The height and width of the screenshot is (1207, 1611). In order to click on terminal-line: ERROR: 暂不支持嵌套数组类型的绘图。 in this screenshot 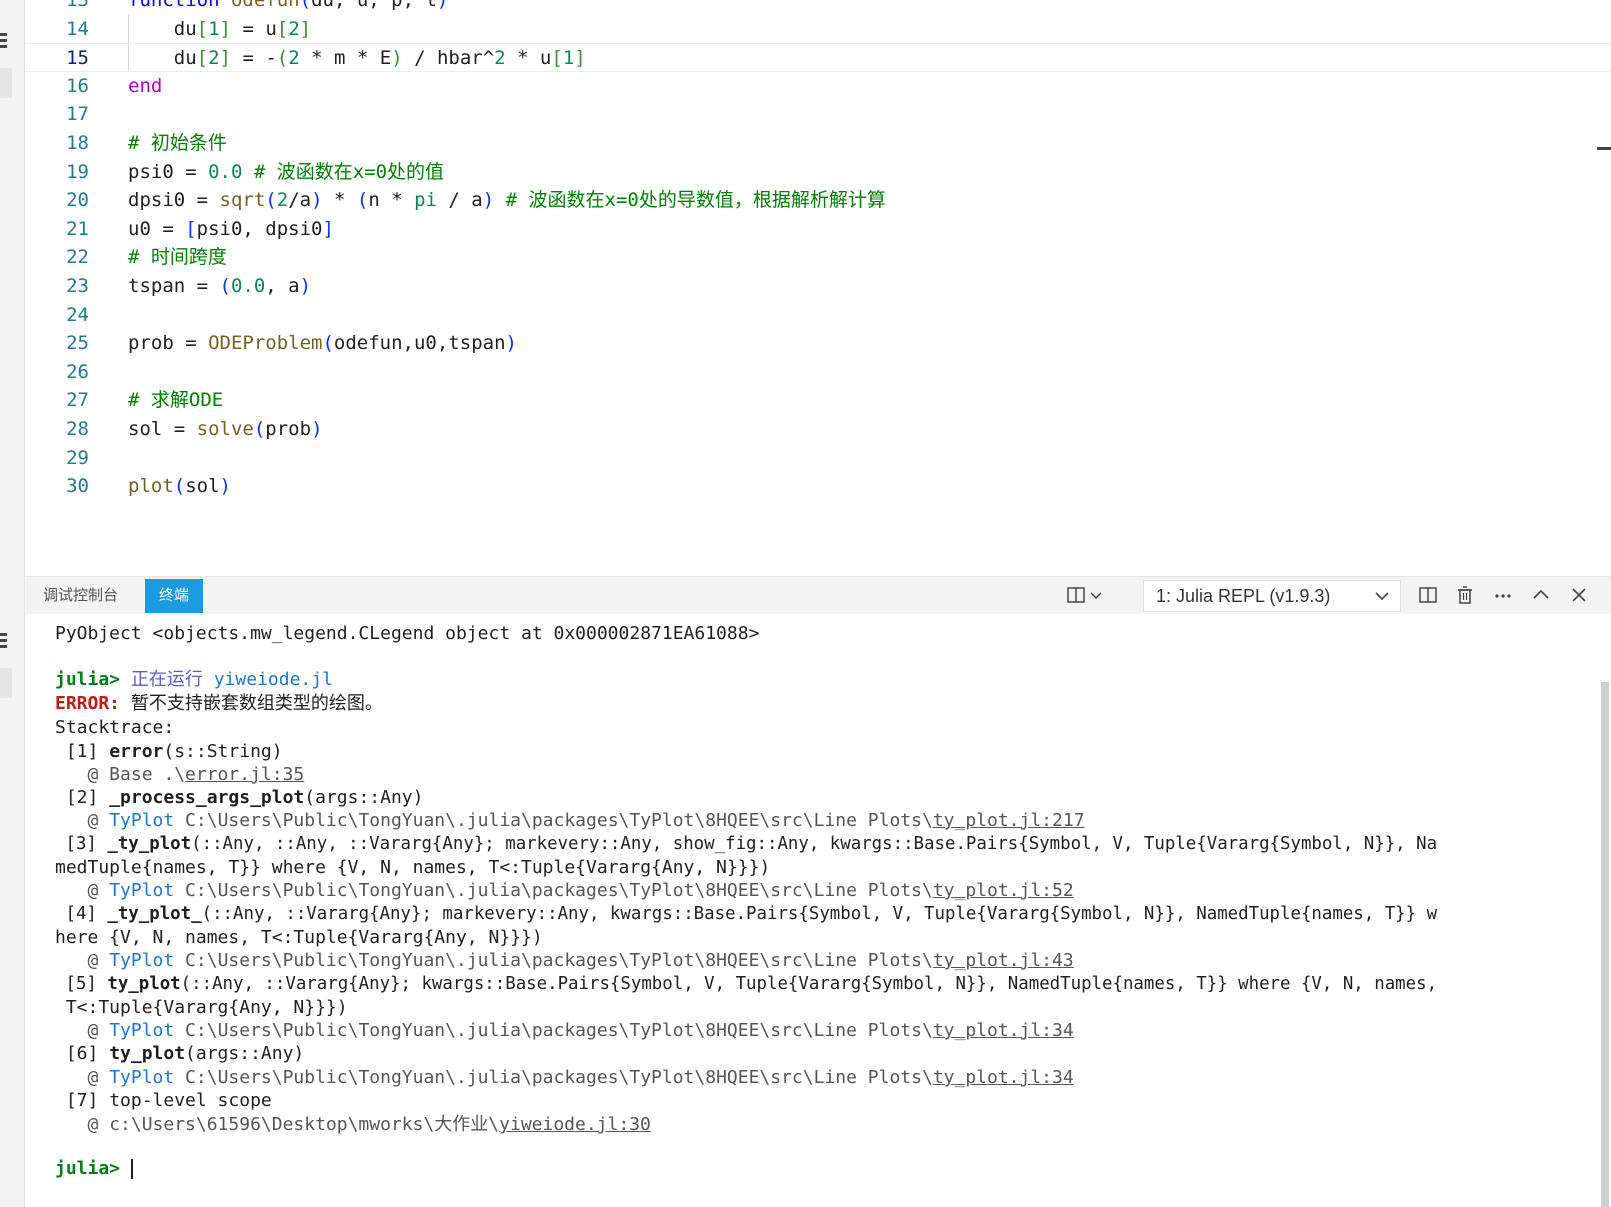, I will do `click(219, 704)`.